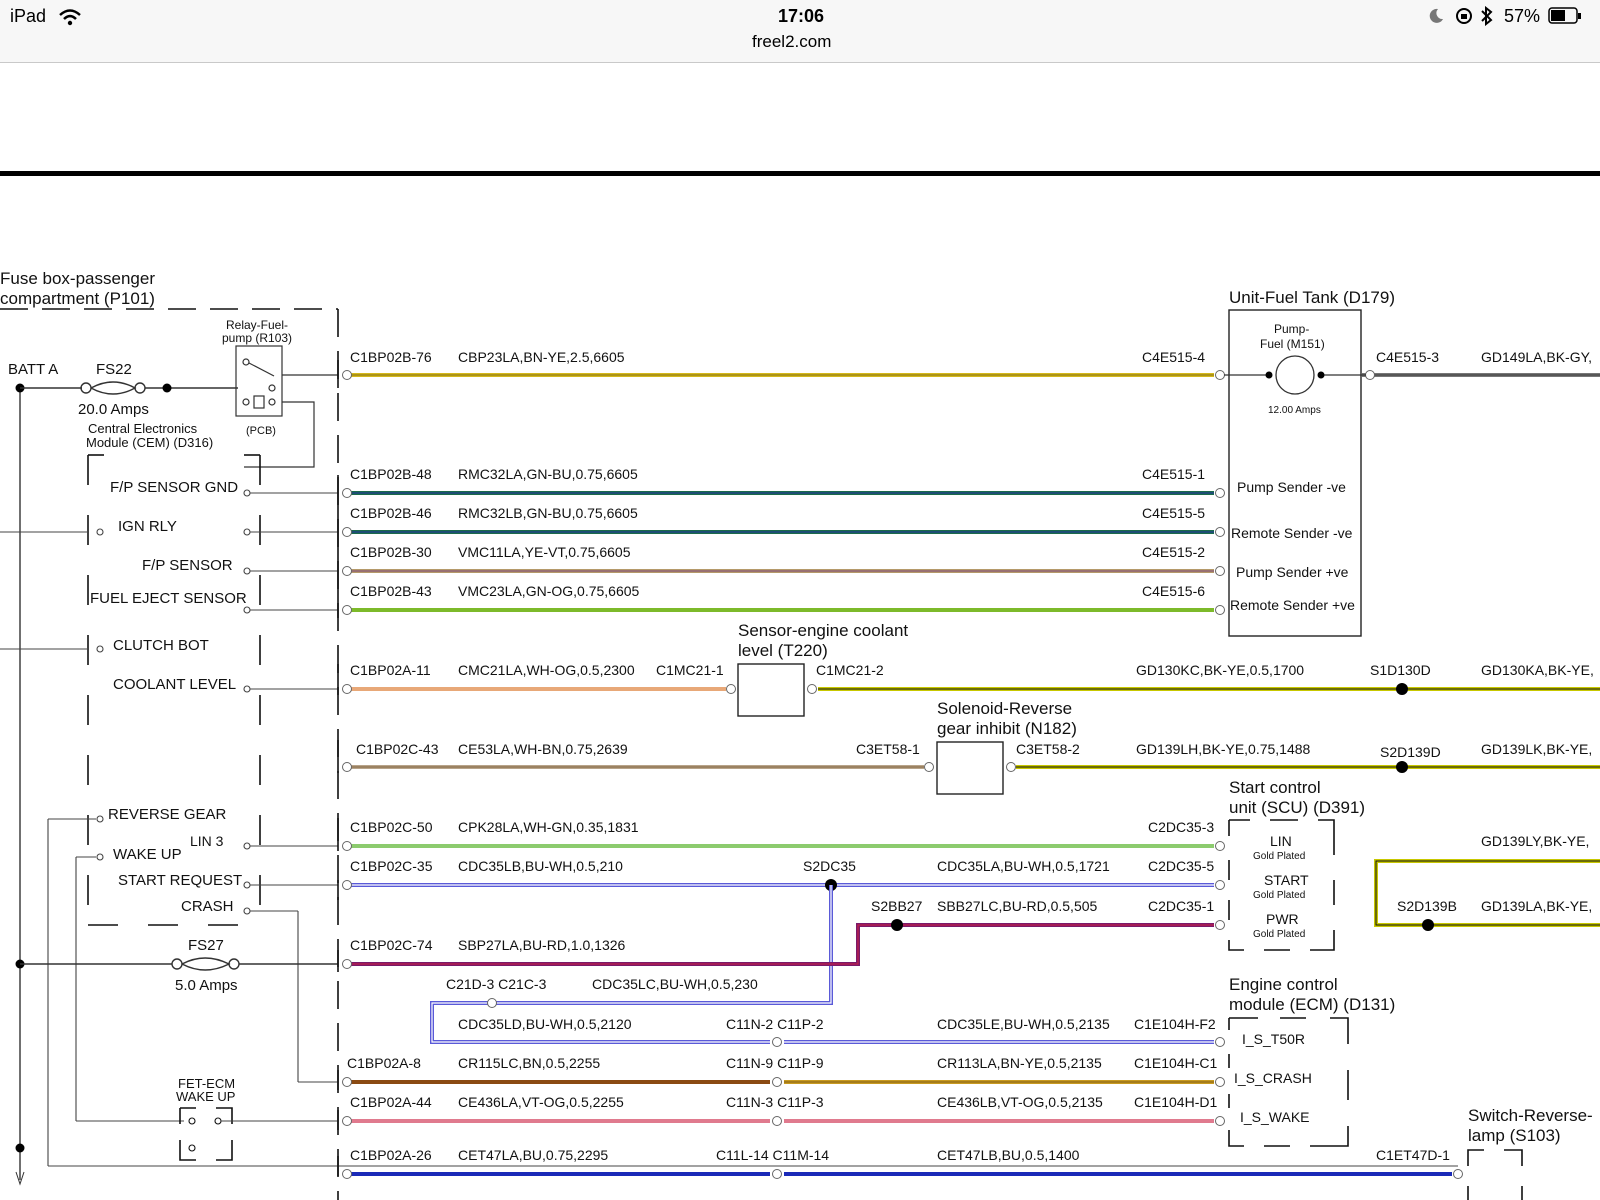 Image resolution: width=1600 pixels, height=1200 pixels. What do you see at coordinates (1297, 807) in the screenshot?
I see `scu-title-2: unit (SCU) (D391)` at bounding box center [1297, 807].